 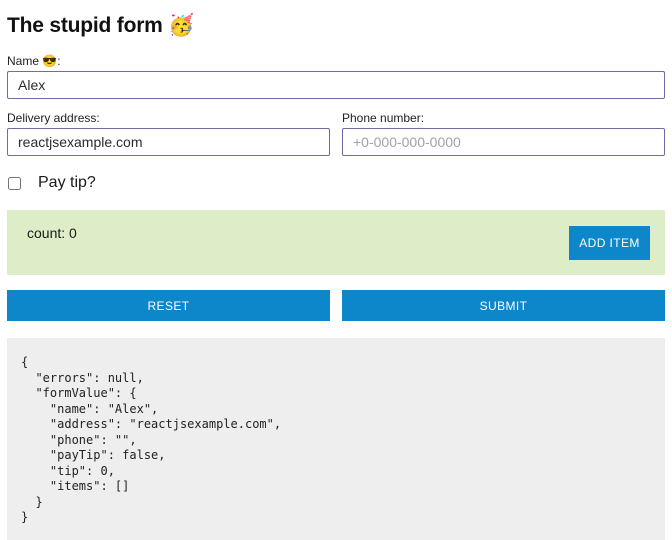 I want to click on submit-button: SUBMIT, so click(x=503, y=305).